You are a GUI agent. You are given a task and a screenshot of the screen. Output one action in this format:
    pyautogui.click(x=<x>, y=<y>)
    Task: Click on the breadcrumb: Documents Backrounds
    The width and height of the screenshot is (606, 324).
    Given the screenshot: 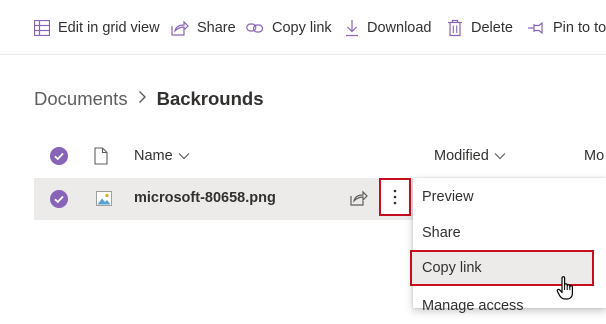 What is the action you would take?
    pyautogui.click(x=149, y=99)
    